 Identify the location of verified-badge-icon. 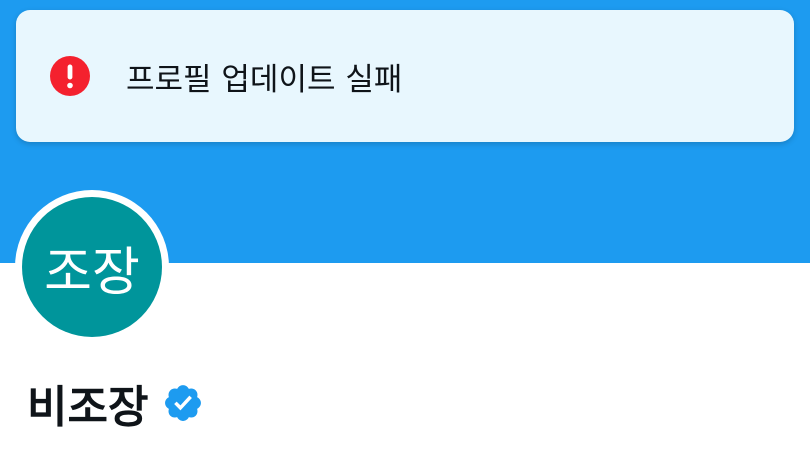
(183, 403).